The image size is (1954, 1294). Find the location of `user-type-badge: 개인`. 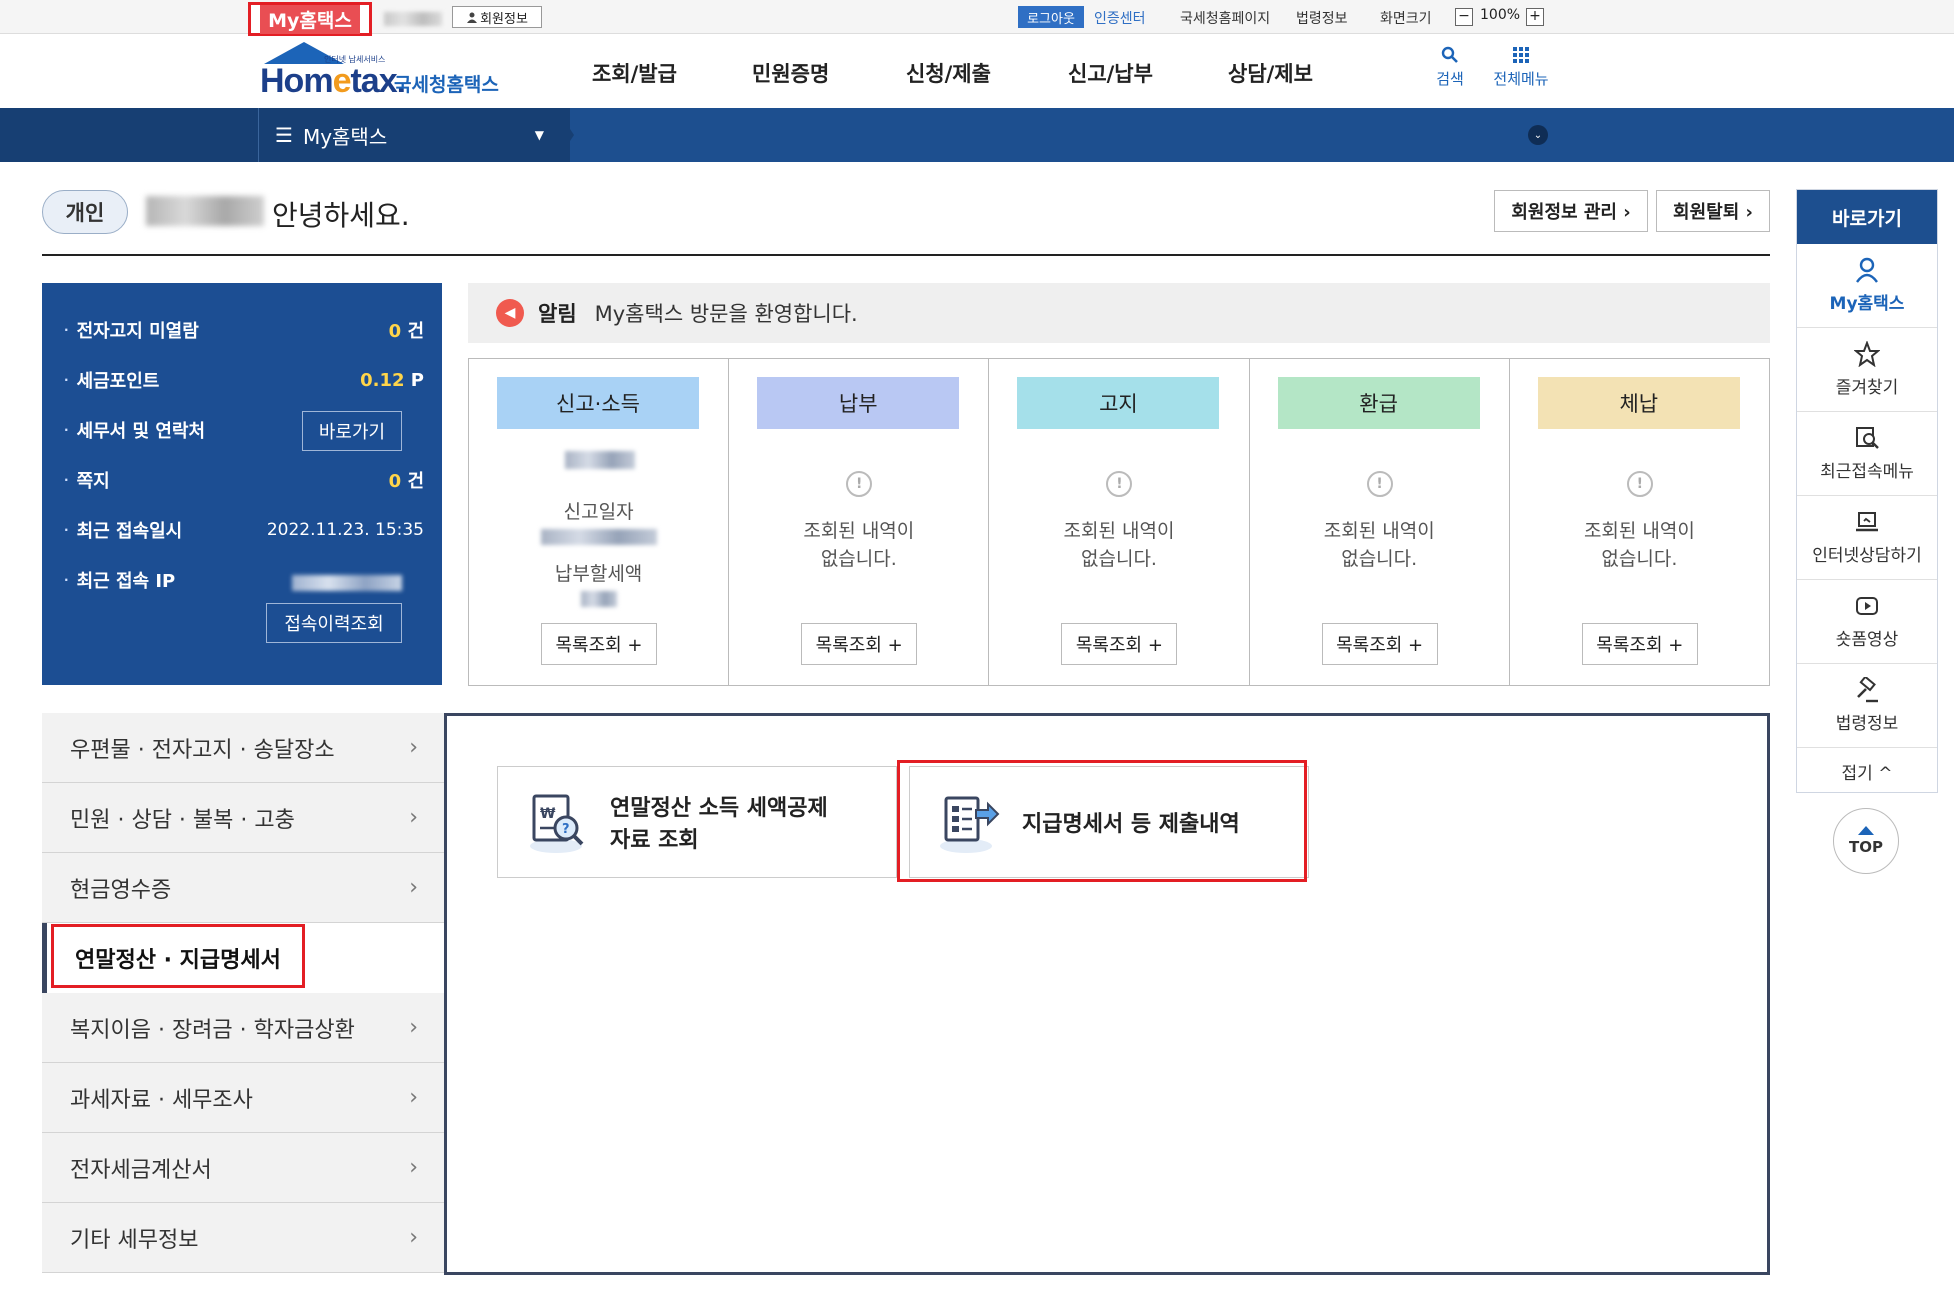

user-type-badge: 개인 is located at coordinates (85, 212).